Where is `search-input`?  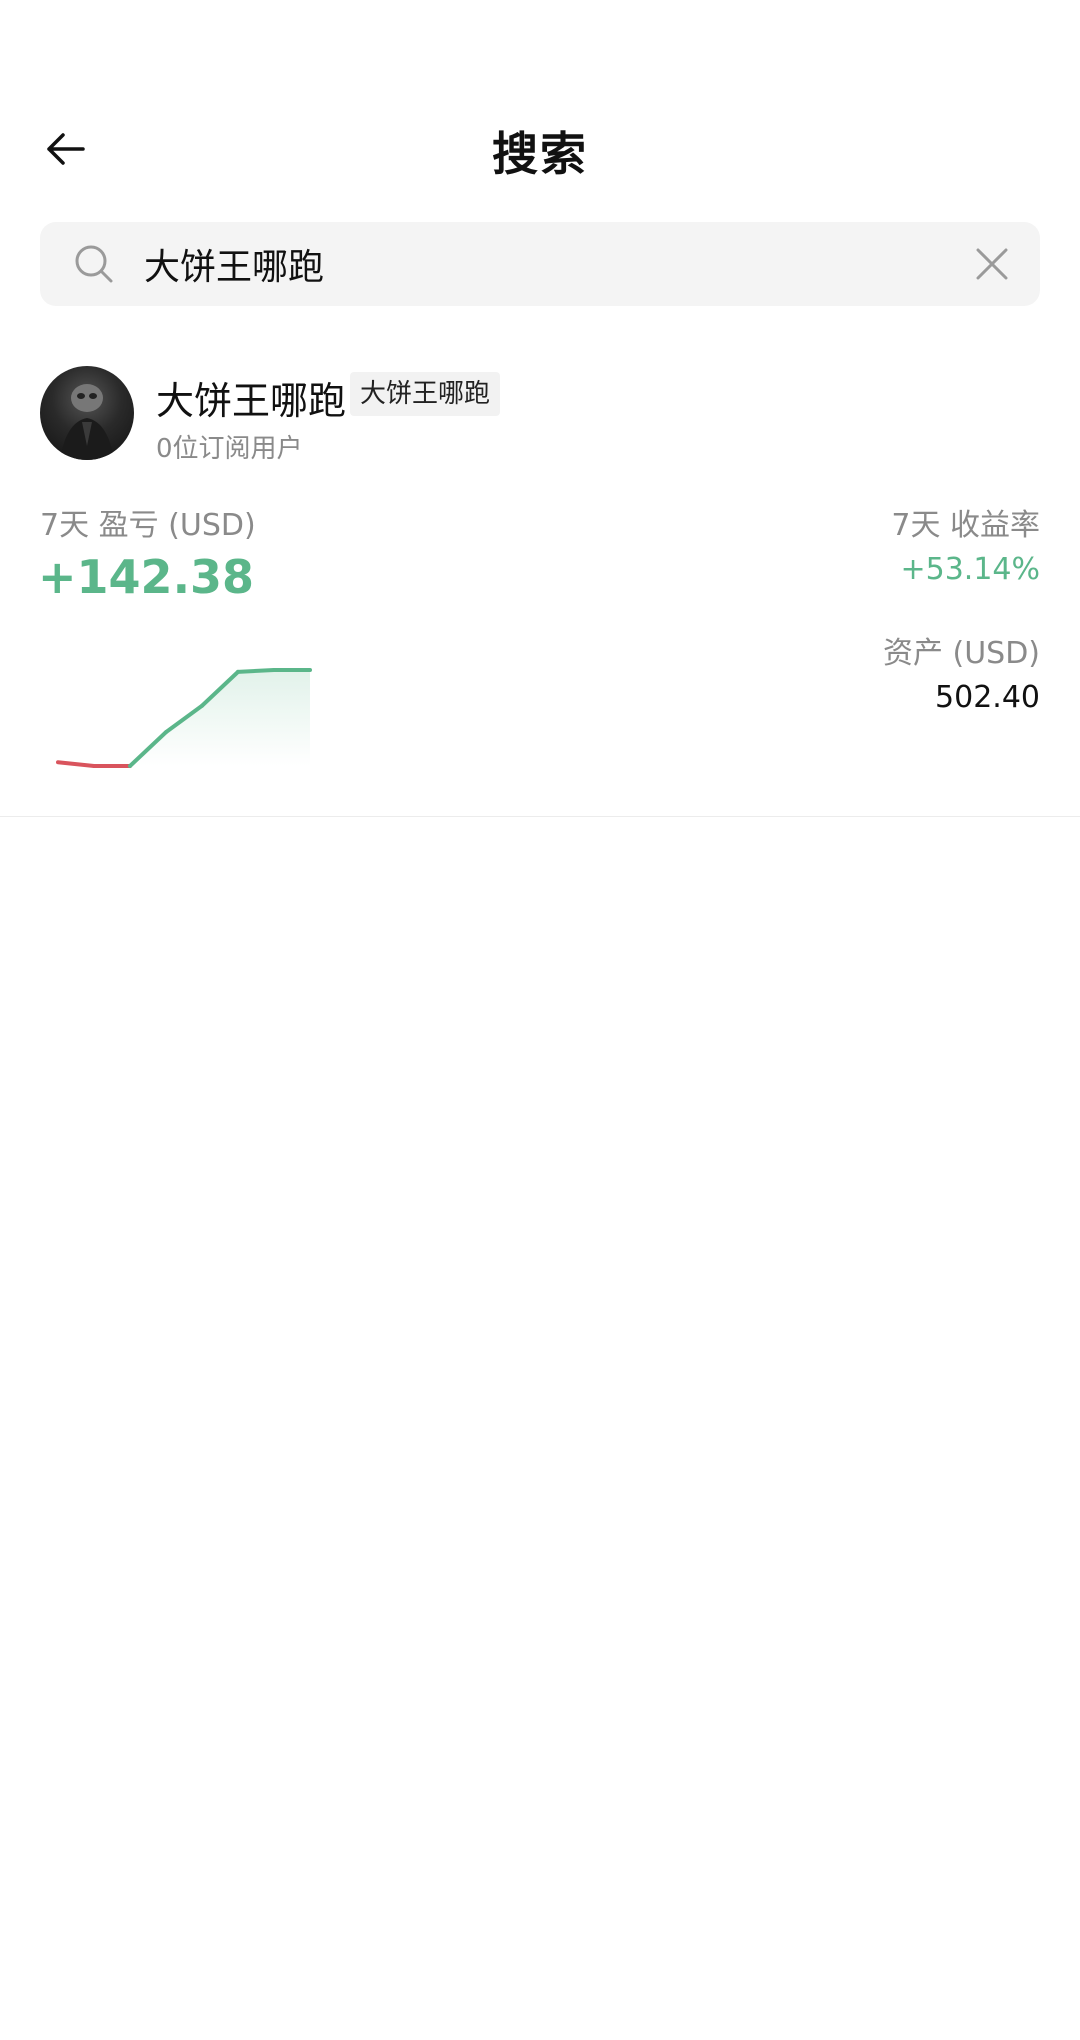 search-input is located at coordinates (556, 264).